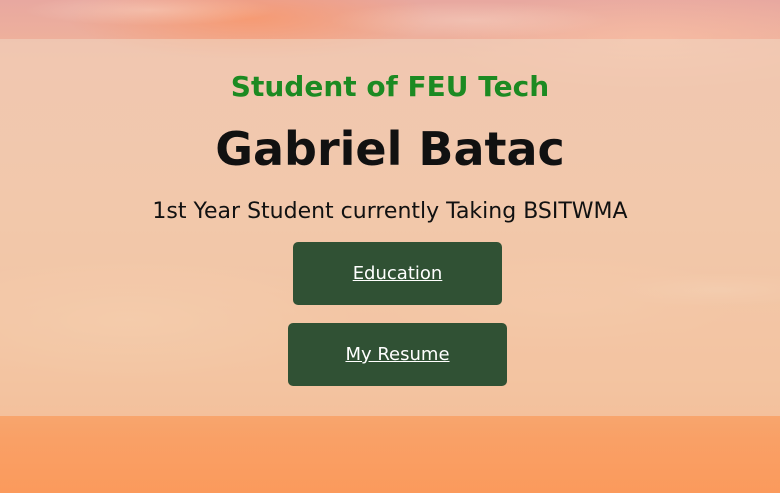  Describe the element at coordinates (390, 149) in the screenshot. I see `hero-name: Gabriel Batac` at that location.